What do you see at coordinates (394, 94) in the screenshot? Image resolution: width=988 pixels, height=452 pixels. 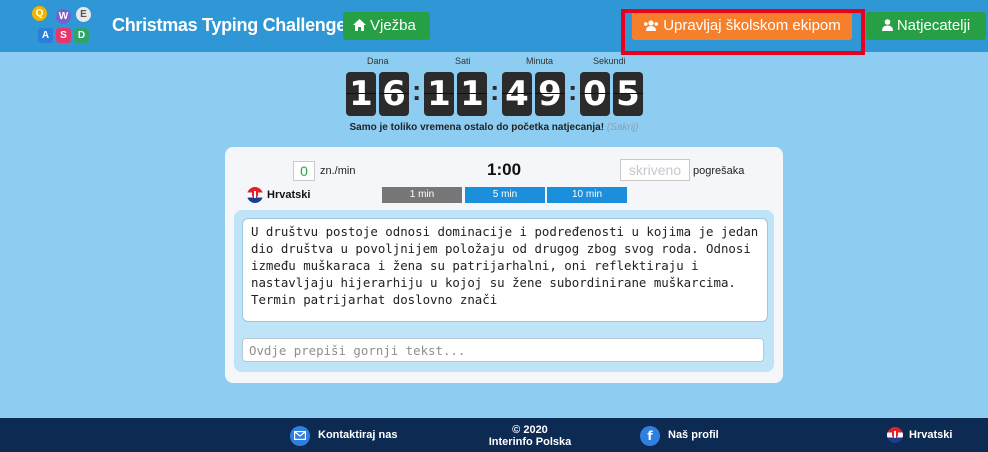 I see `countdown-digit: 6` at bounding box center [394, 94].